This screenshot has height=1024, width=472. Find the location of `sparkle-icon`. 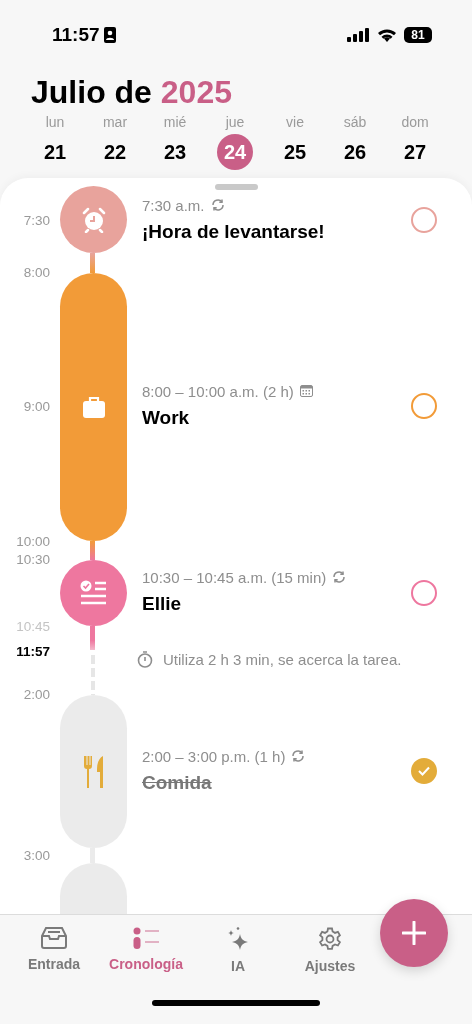

sparkle-icon is located at coordinates (238, 939).